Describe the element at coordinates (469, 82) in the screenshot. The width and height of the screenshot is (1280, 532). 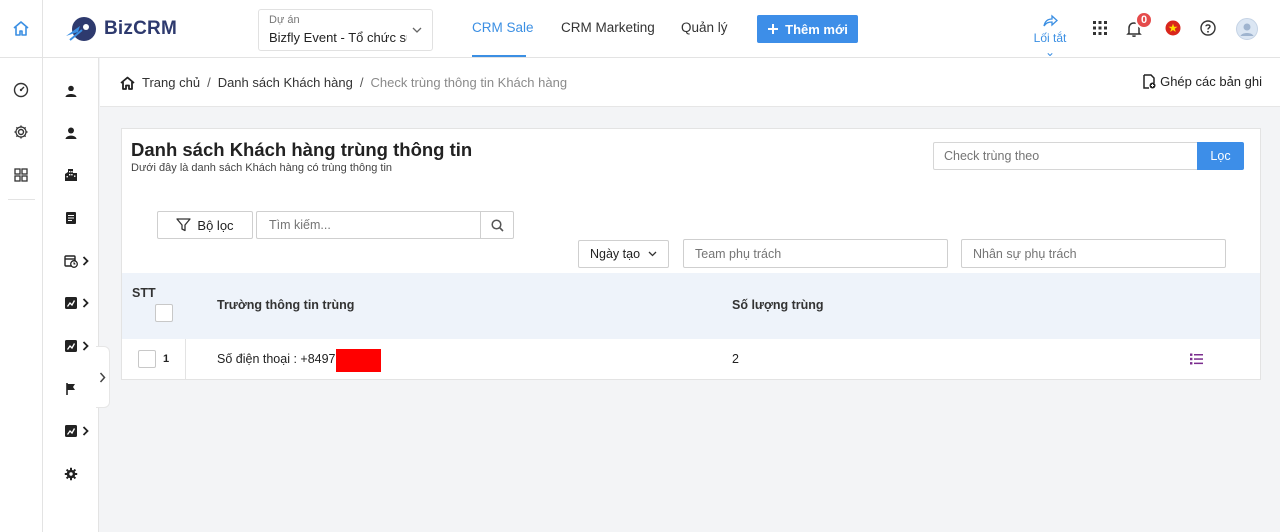
I see `breadcrumb-current: Check trùng thông tin Khách hàng` at that location.